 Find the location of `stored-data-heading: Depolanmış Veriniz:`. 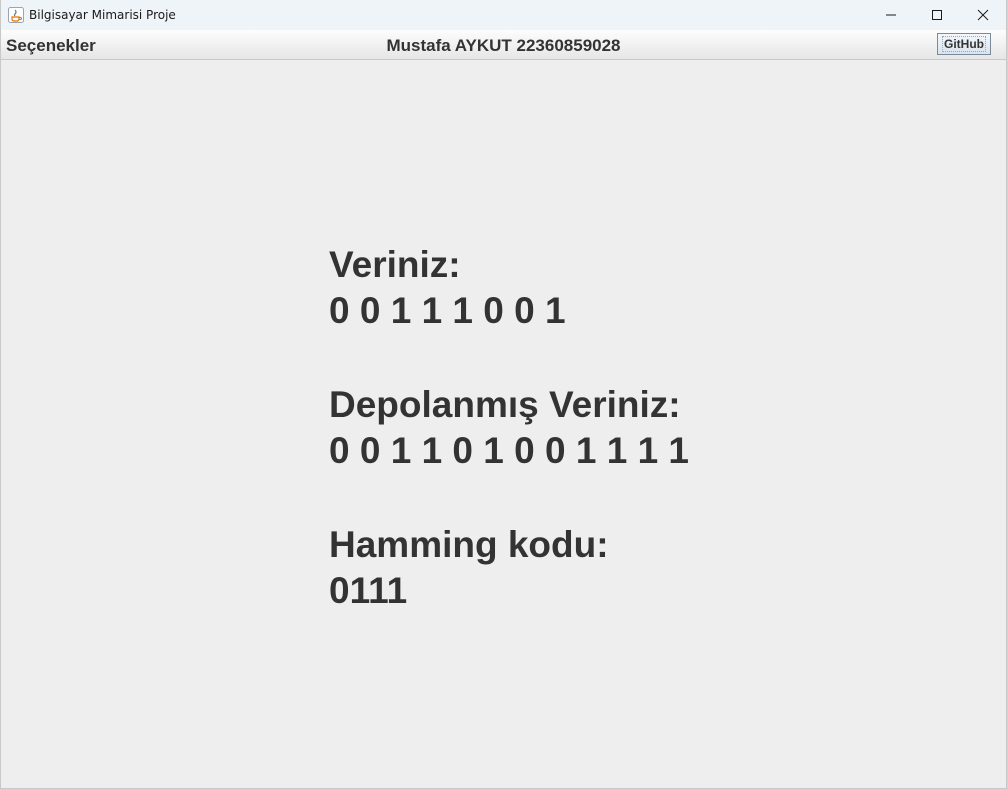

stored-data-heading: Depolanmış Veriniz: is located at coordinates (505, 404).